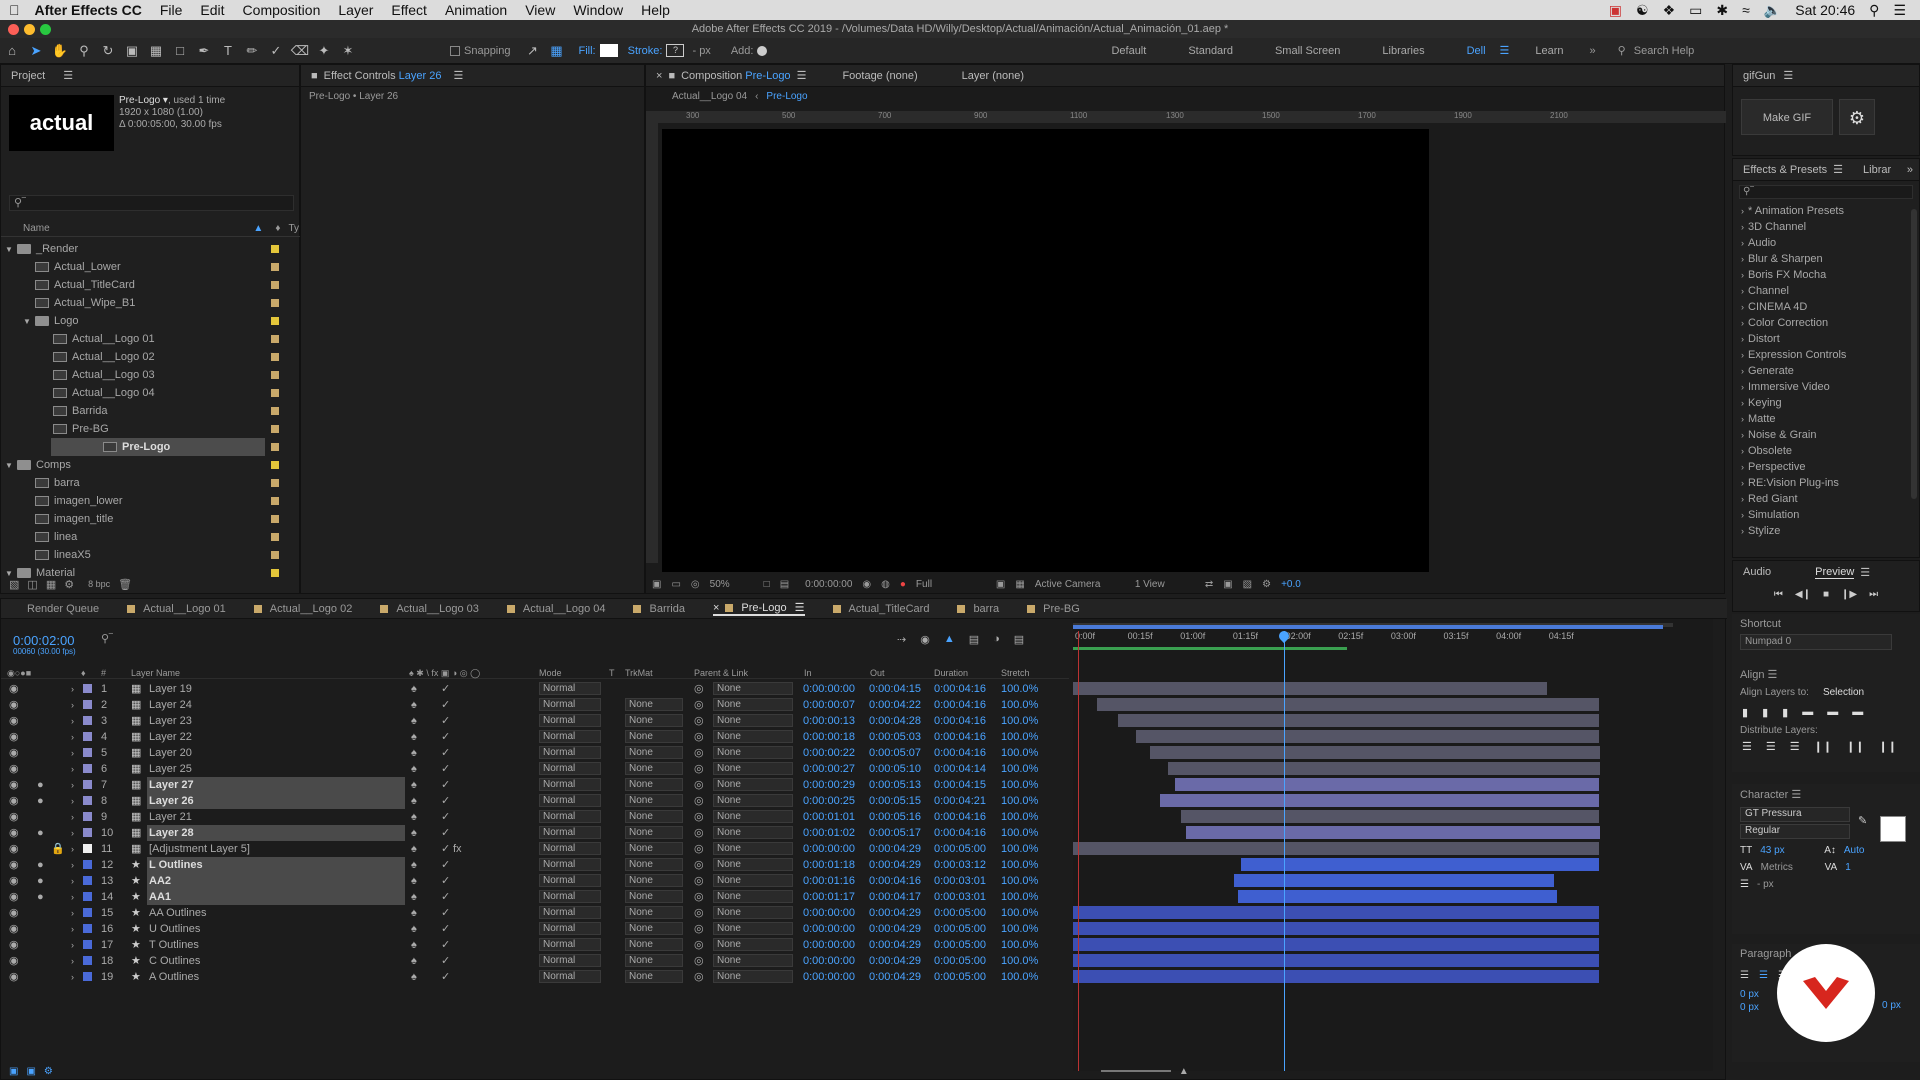 Image resolution: width=1920 pixels, height=1080 pixels. Describe the element at coordinates (1765, 712) in the screenshot. I see `align-hcenter-icon: ▮` at that location.